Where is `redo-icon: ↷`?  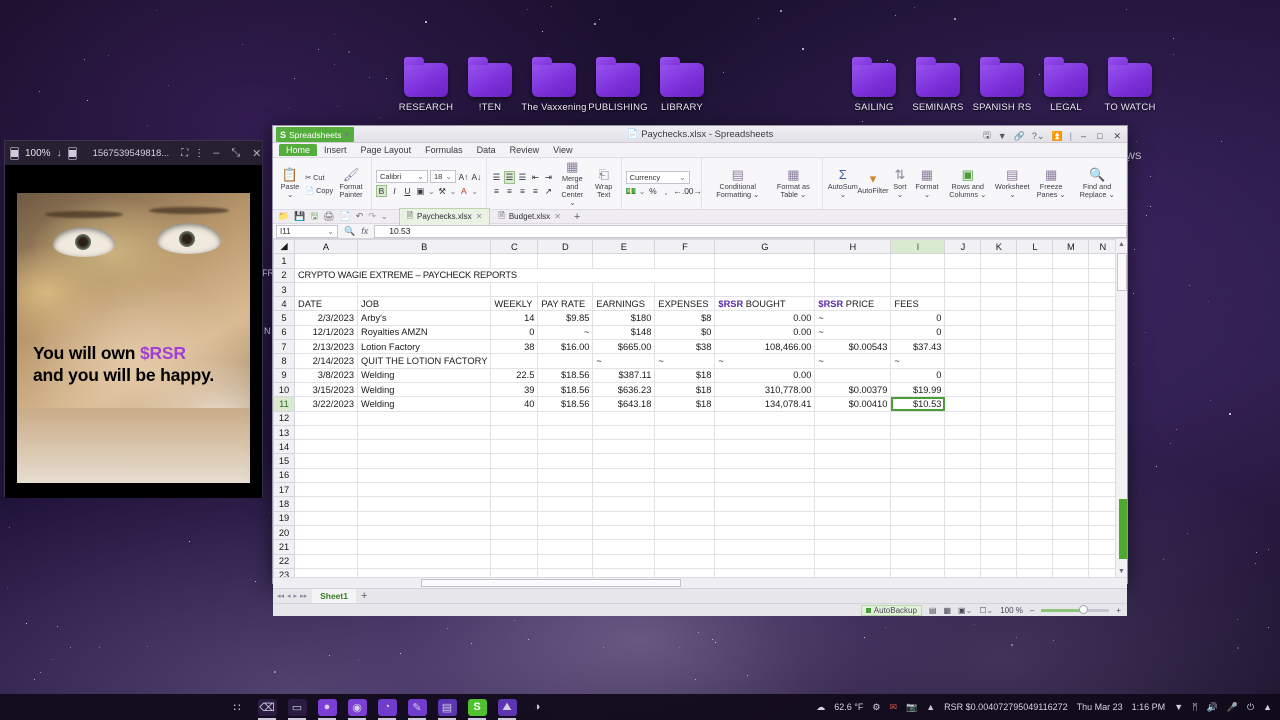
redo-icon: ↷ is located at coordinates (372, 216).